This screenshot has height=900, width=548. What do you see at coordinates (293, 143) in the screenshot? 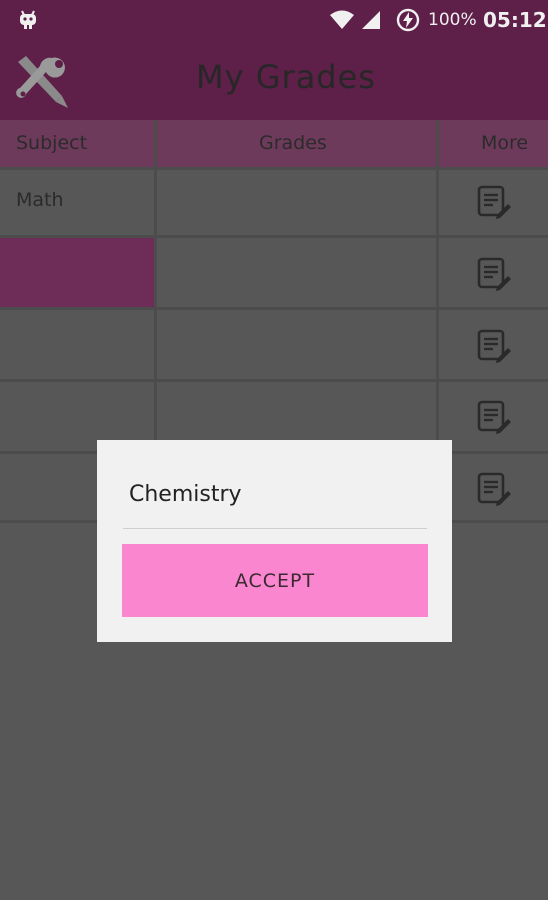
I see `header-grades: Grades` at bounding box center [293, 143].